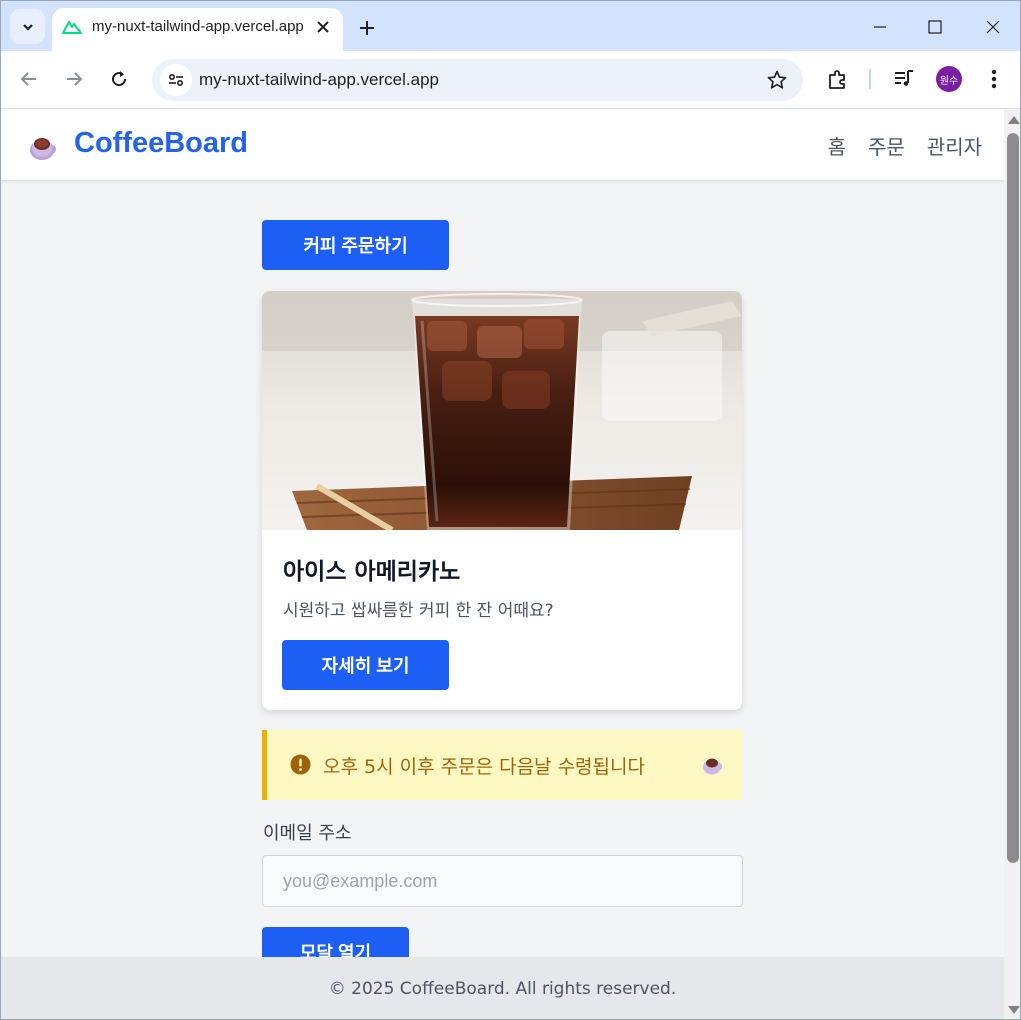  I want to click on maximize-icon, so click(935, 27).